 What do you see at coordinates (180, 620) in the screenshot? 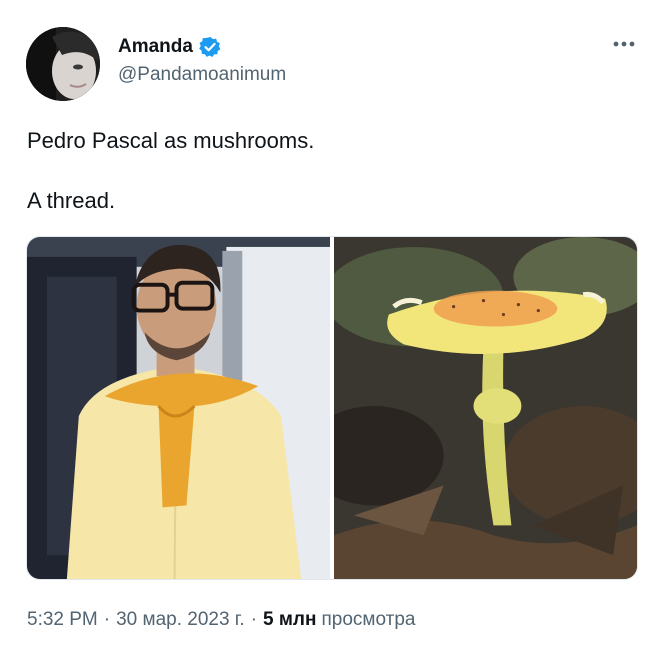
I see `tweet-date: 30 мар. 2023 г.` at bounding box center [180, 620].